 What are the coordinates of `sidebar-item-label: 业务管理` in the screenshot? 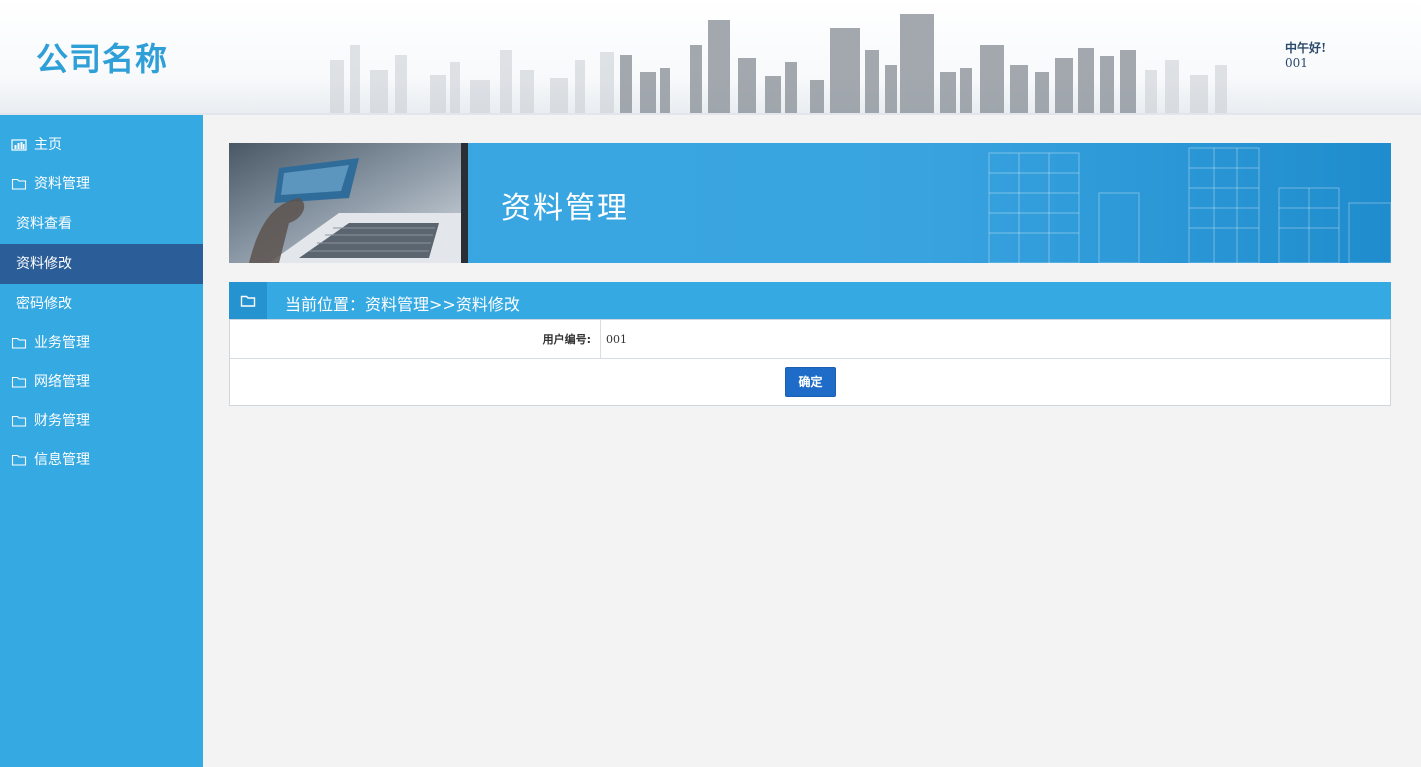 It's located at (62, 343).